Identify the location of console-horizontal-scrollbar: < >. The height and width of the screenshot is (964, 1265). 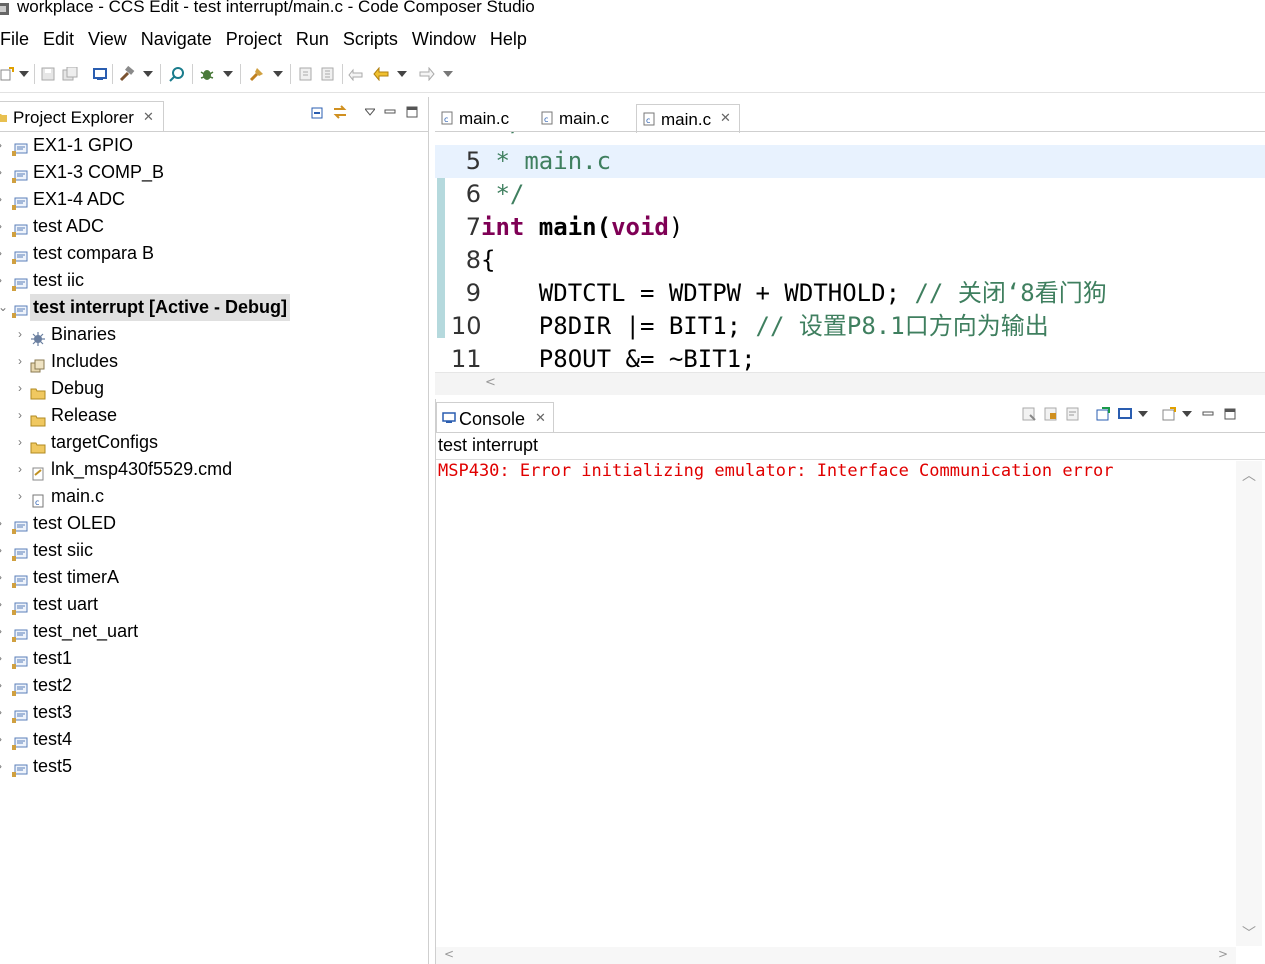
(836, 955).